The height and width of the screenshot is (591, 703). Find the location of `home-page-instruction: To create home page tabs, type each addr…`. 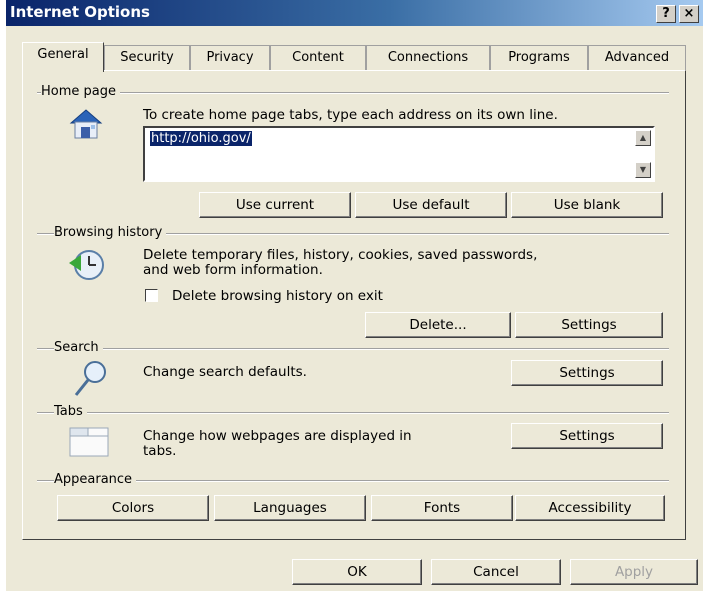

home-page-instruction: To create home page tabs, type each addr… is located at coordinates (350, 115).